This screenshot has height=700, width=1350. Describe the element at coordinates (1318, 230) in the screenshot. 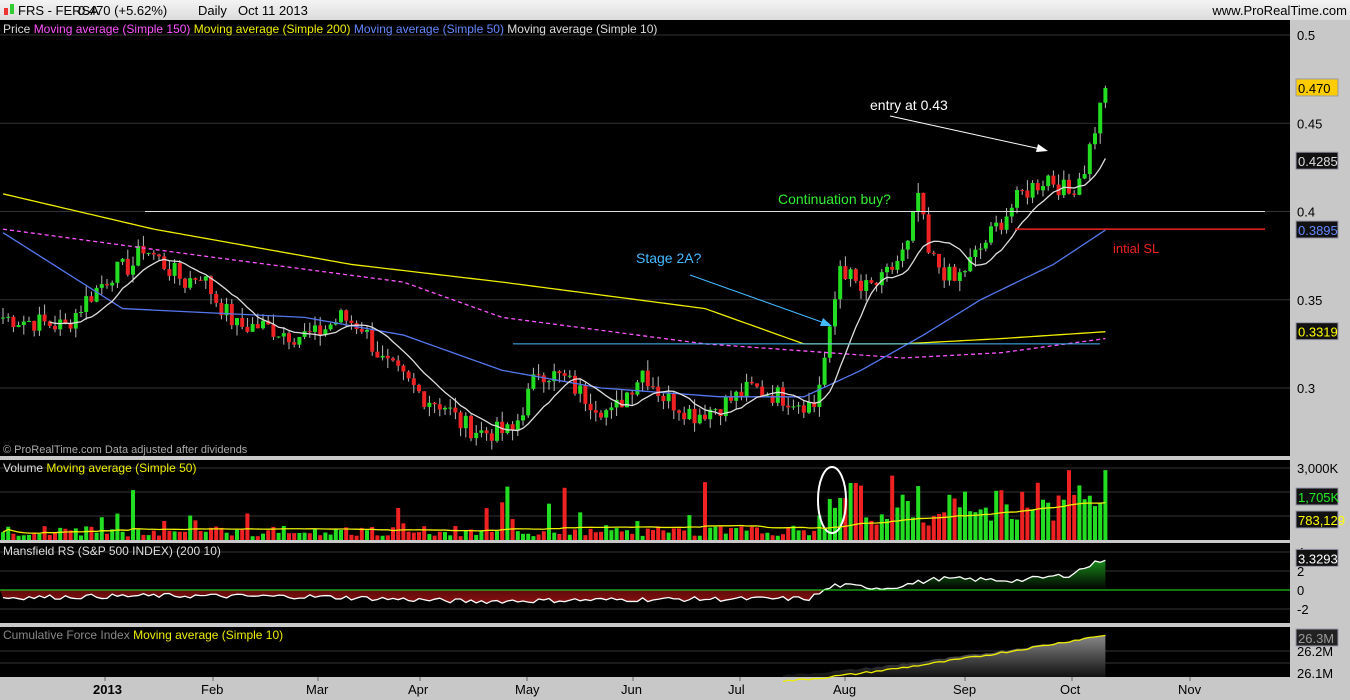

I see `ma50-label: 0.3895` at that location.